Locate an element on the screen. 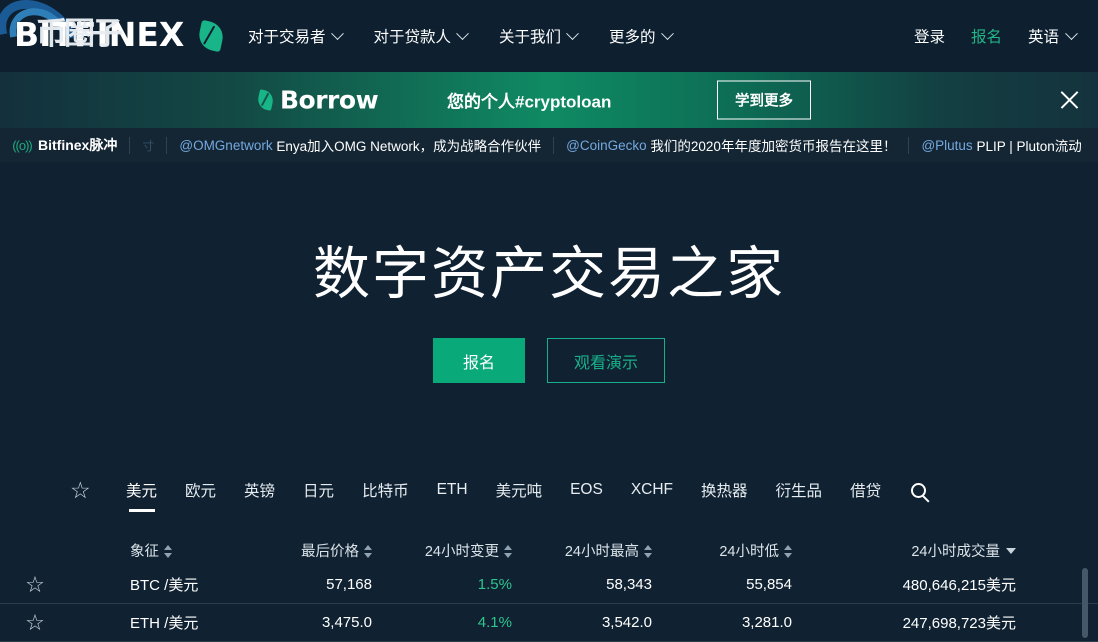 This screenshot has width=1098, height=642. tab-label: 英镑 is located at coordinates (260, 491).